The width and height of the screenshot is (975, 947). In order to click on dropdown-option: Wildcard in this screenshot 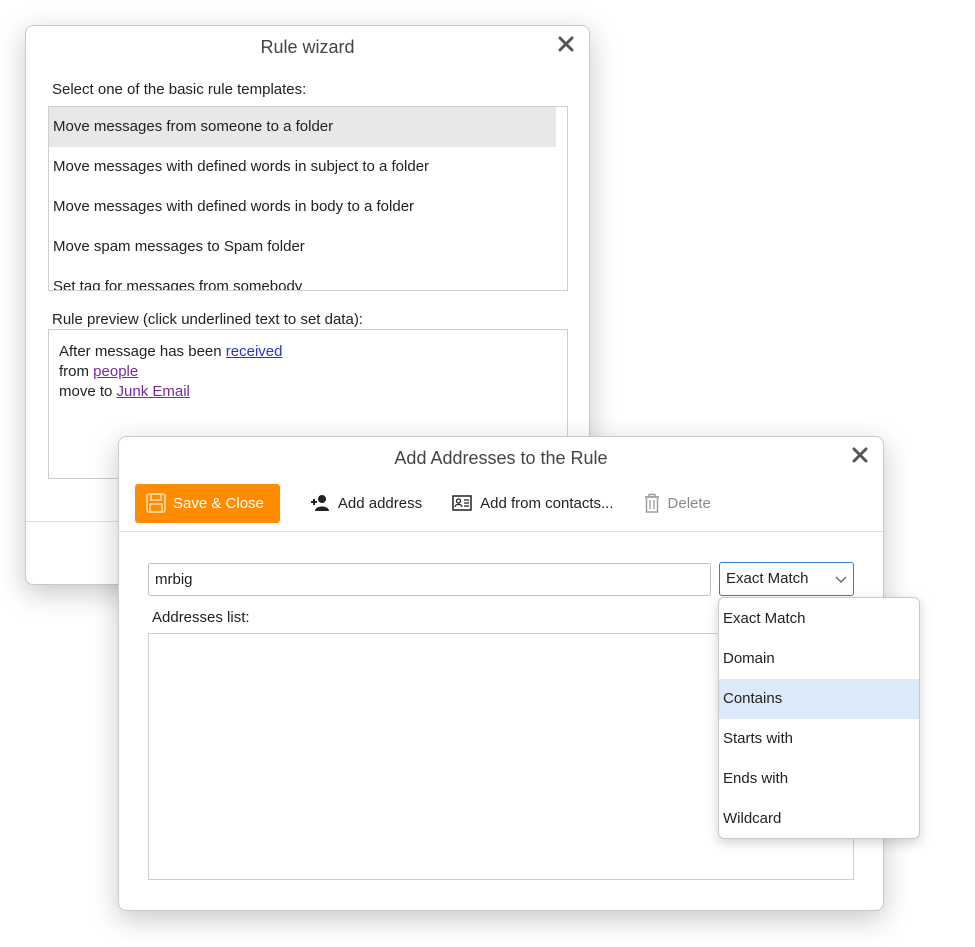, I will do `click(819, 819)`.